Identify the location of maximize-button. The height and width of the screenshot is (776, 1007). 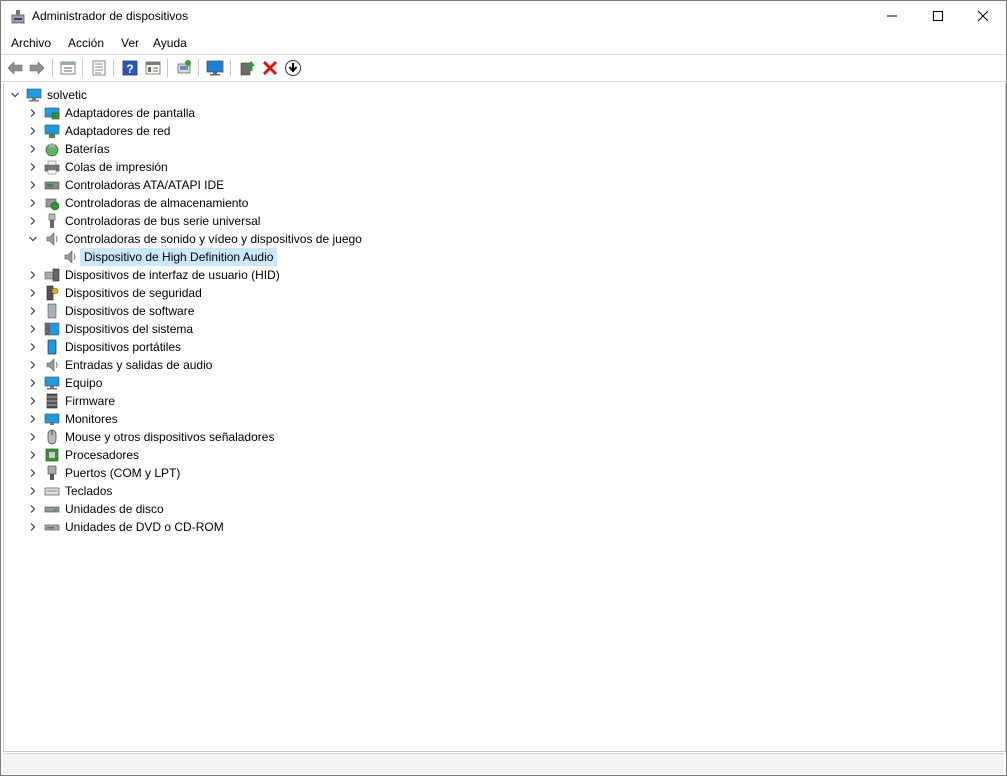
(938, 16).